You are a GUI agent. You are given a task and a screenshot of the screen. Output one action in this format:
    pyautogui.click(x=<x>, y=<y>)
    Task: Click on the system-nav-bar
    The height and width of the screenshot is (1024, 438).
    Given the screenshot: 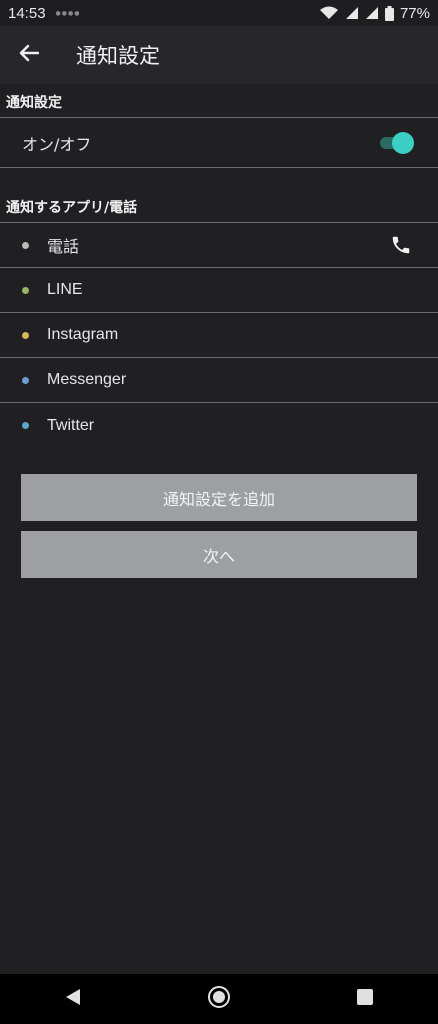 What is the action you would take?
    pyautogui.click(x=219, y=999)
    